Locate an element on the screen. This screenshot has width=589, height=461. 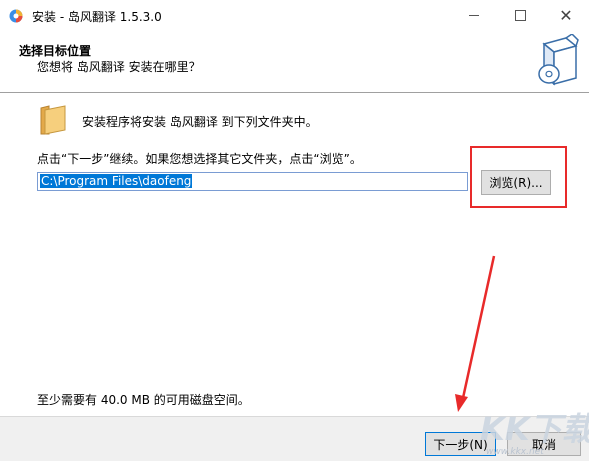
disk-space-text: 至少需要有 40.0 MB 的可用磁盘空间。 is located at coordinates (143, 400).